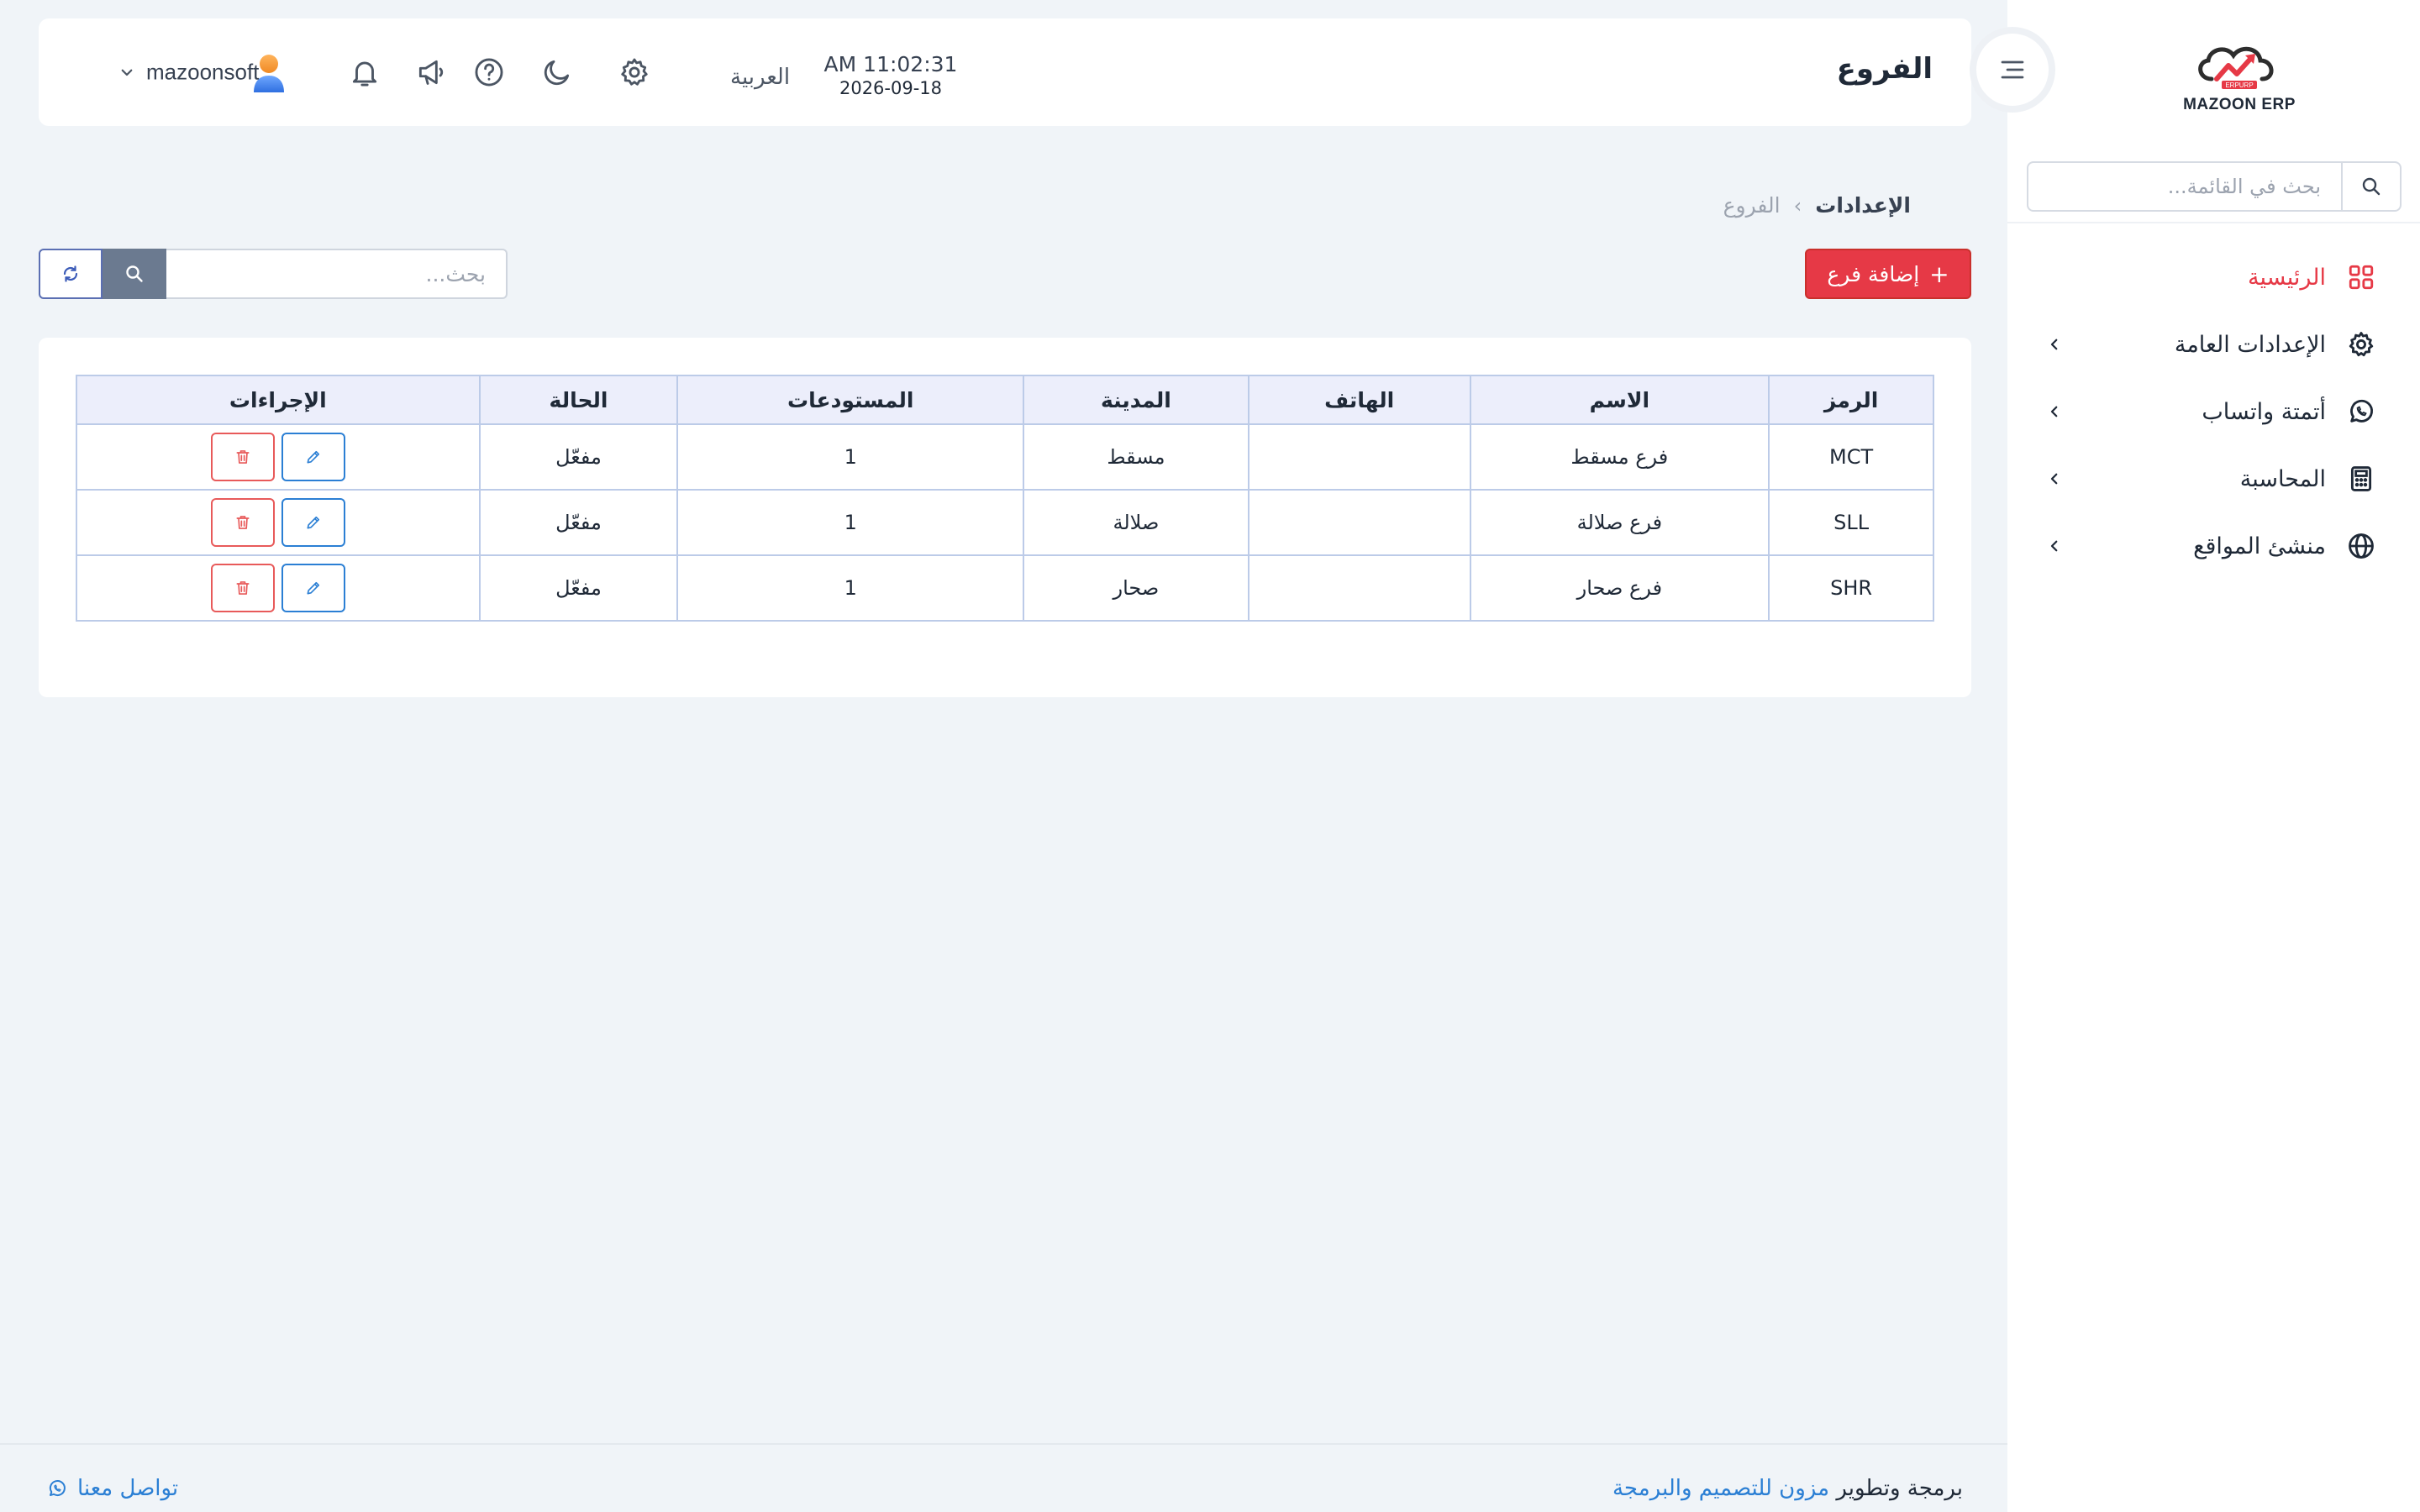  I want to click on refresh-button, so click(71, 274).